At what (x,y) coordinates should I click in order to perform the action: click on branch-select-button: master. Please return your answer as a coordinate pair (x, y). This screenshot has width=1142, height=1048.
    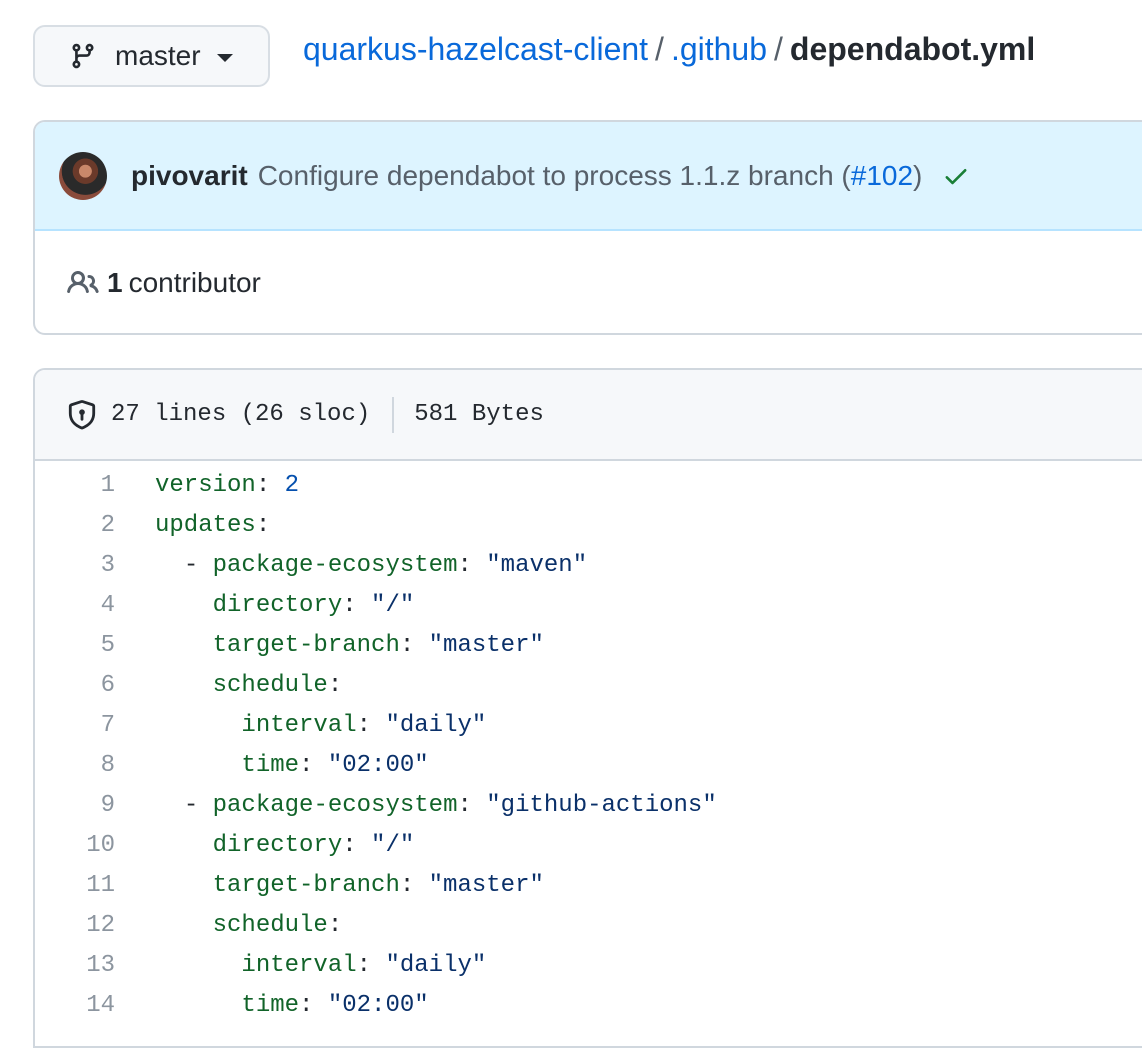
    Looking at the image, I should click on (151, 56).